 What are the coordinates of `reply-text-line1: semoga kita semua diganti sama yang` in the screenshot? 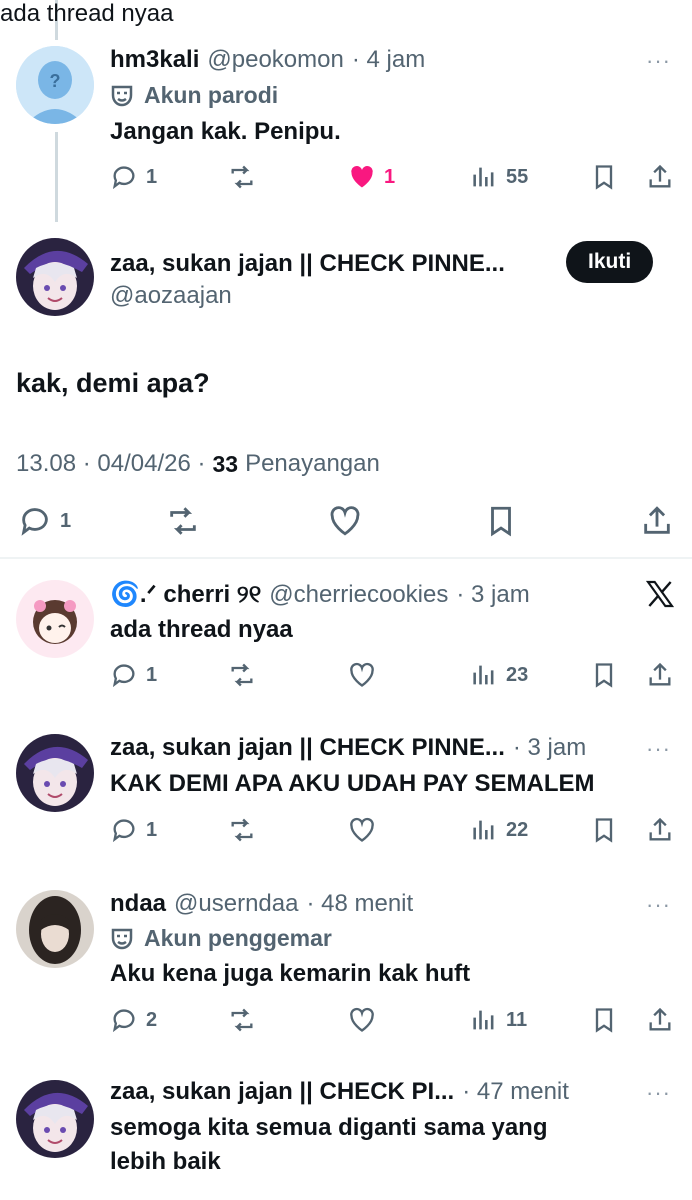 It's located at (329, 1127).